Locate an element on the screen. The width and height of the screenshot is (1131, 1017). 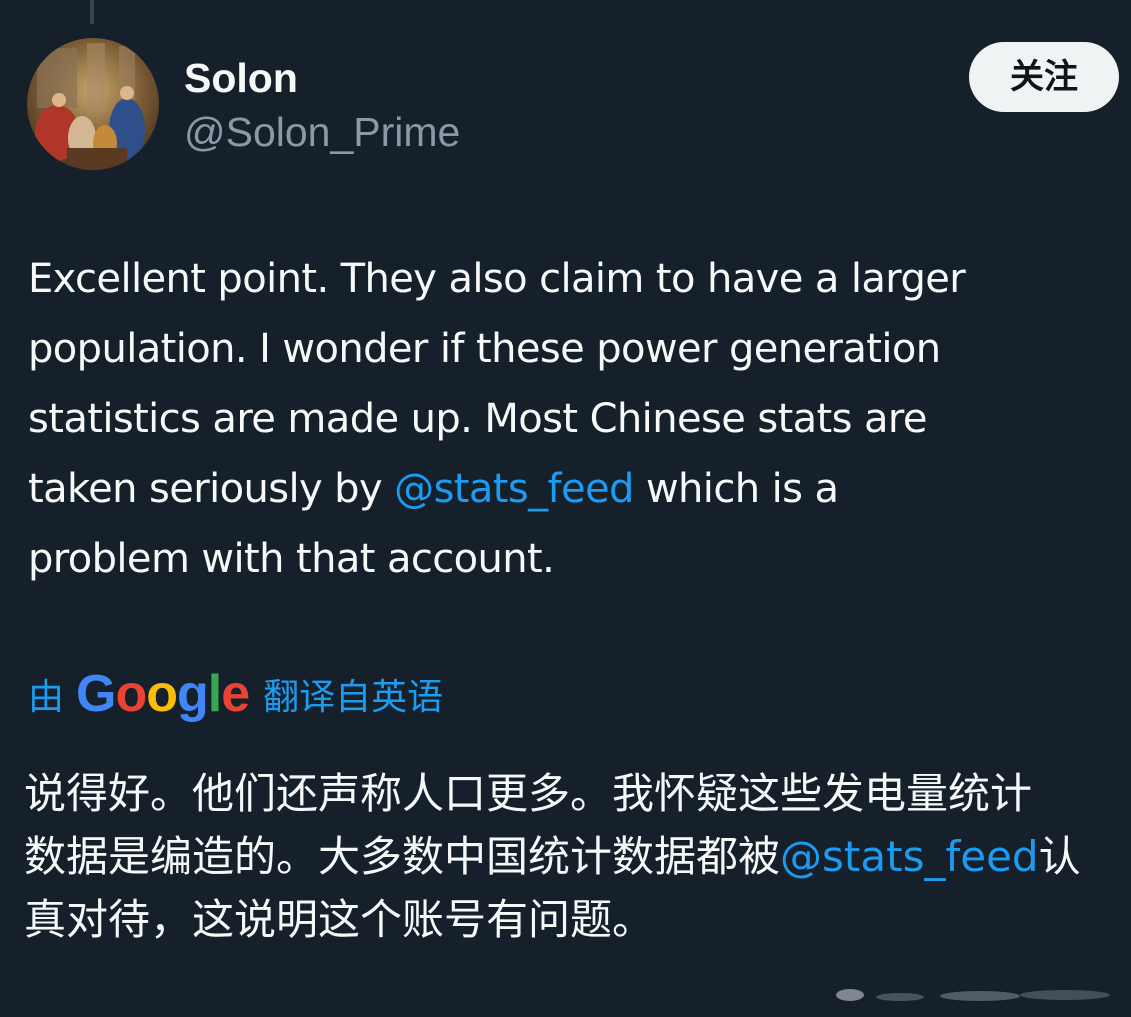
tweet-line: problem with that account. is located at coordinates (291, 559).